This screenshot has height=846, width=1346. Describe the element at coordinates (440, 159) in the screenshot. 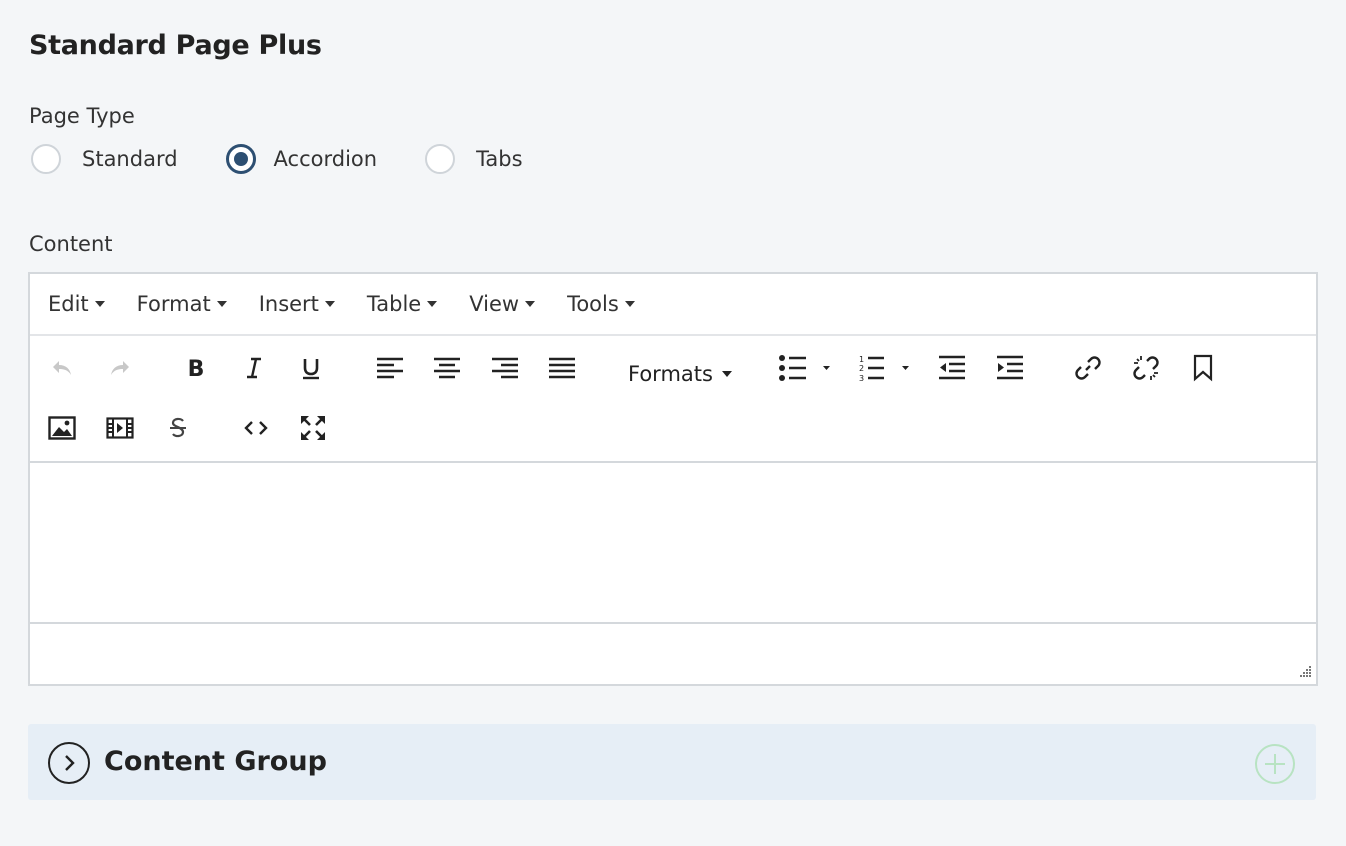

I see `radio-tabs-circle` at that location.